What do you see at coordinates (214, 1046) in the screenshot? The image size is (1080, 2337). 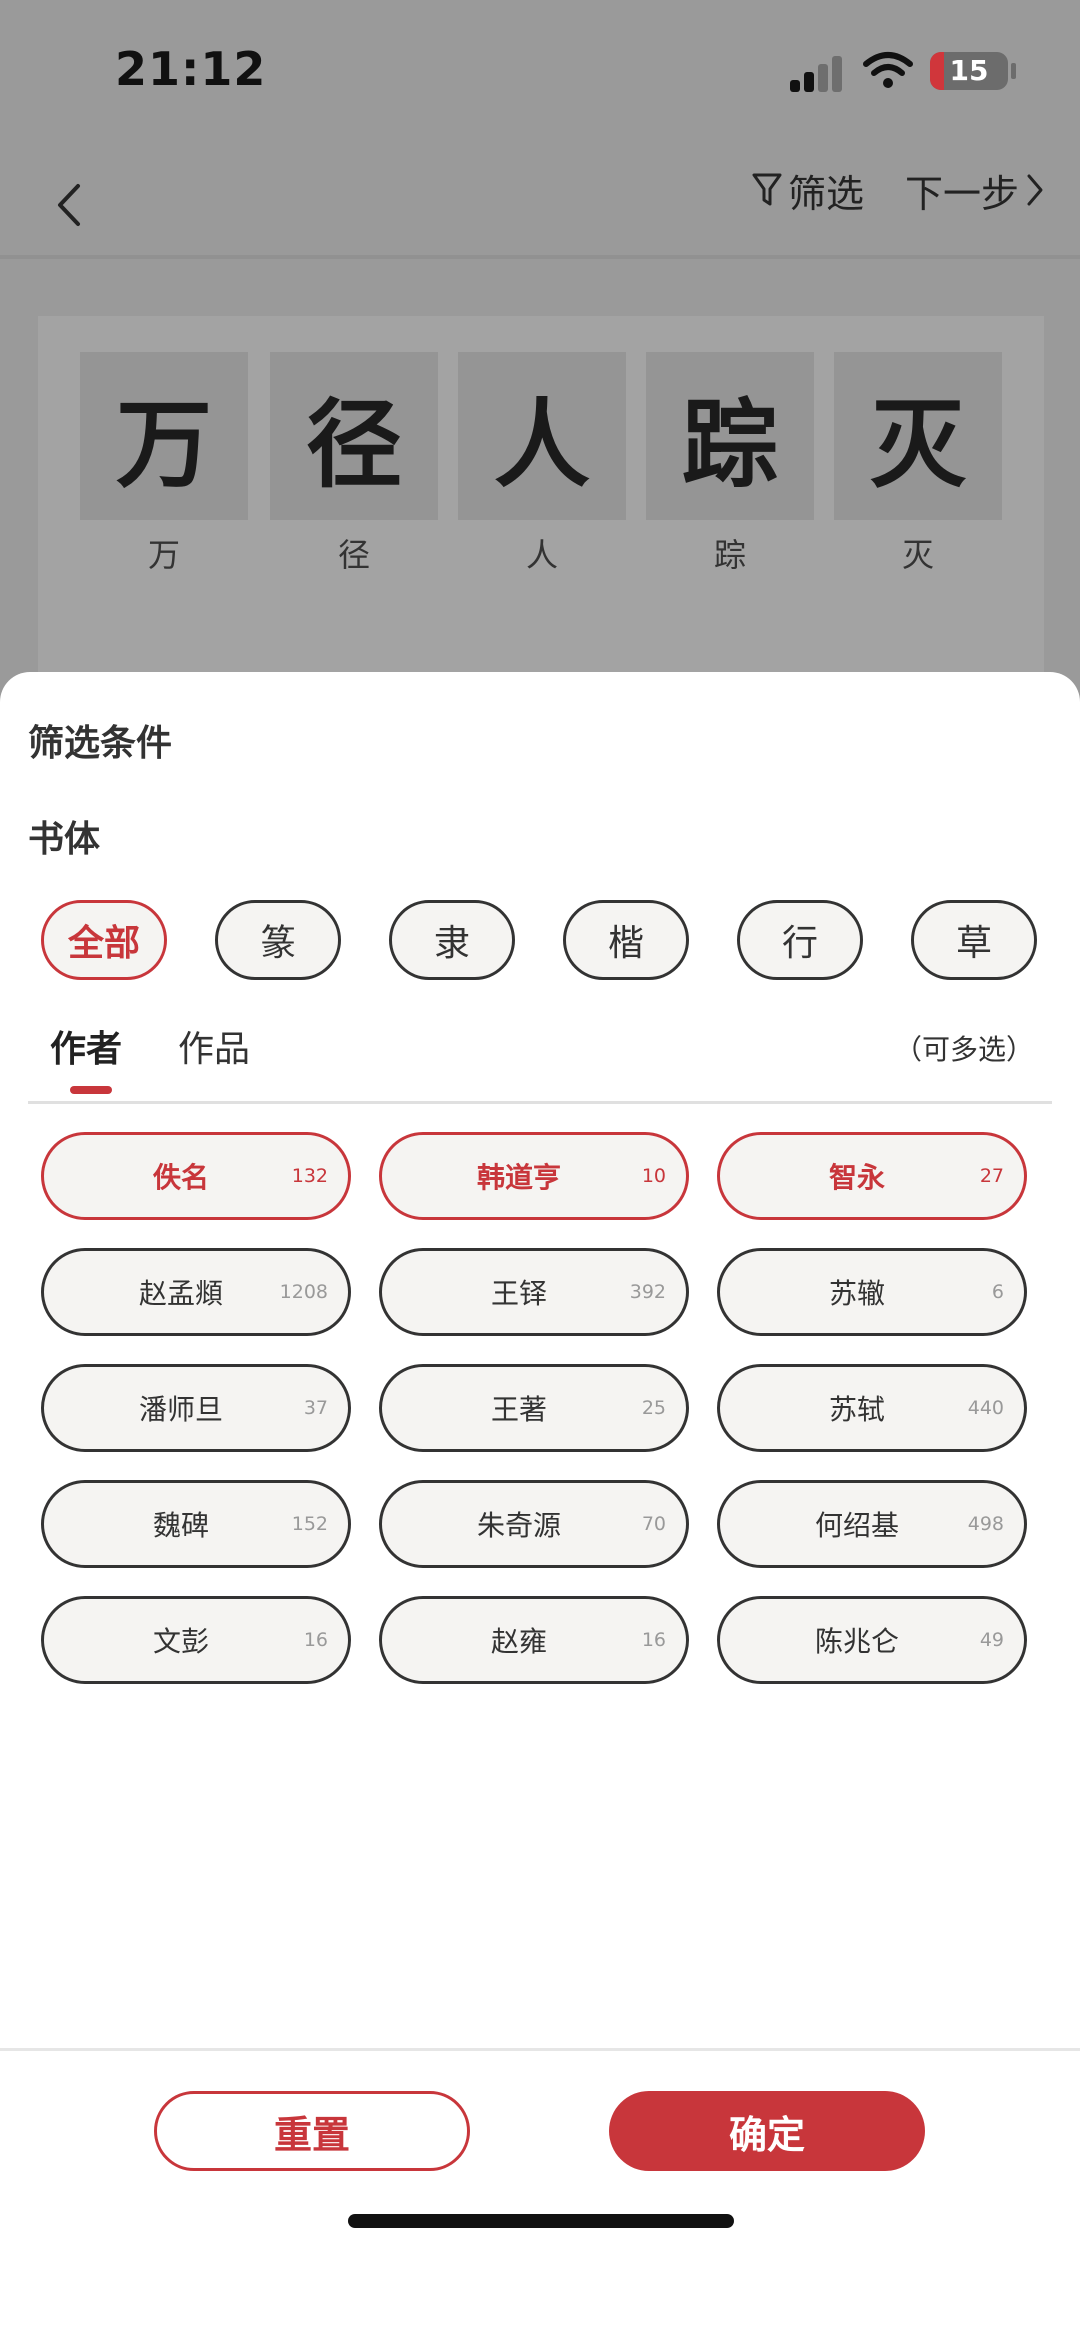 I see `tab-works: 作品` at bounding box center [214, 1046].